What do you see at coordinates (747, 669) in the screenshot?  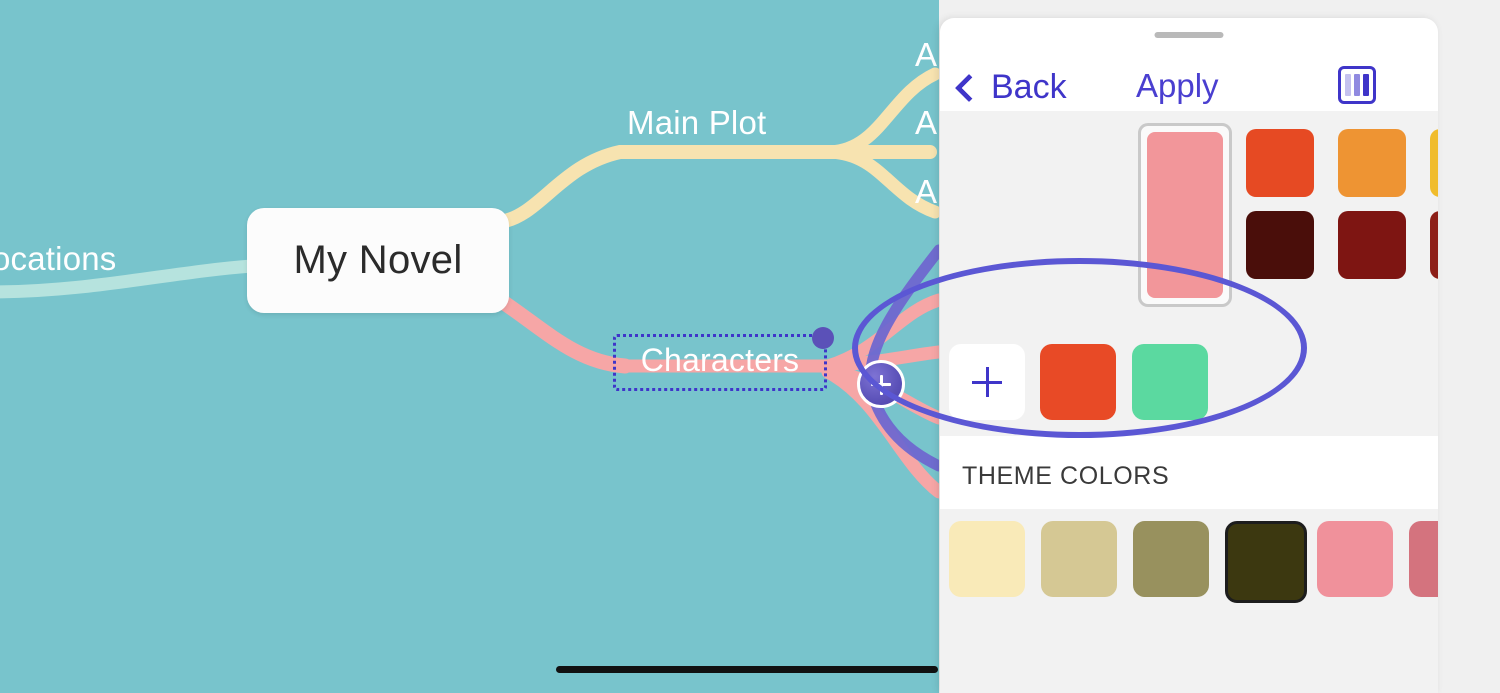 I see `home-indicator` at bounding box center [747, 669].